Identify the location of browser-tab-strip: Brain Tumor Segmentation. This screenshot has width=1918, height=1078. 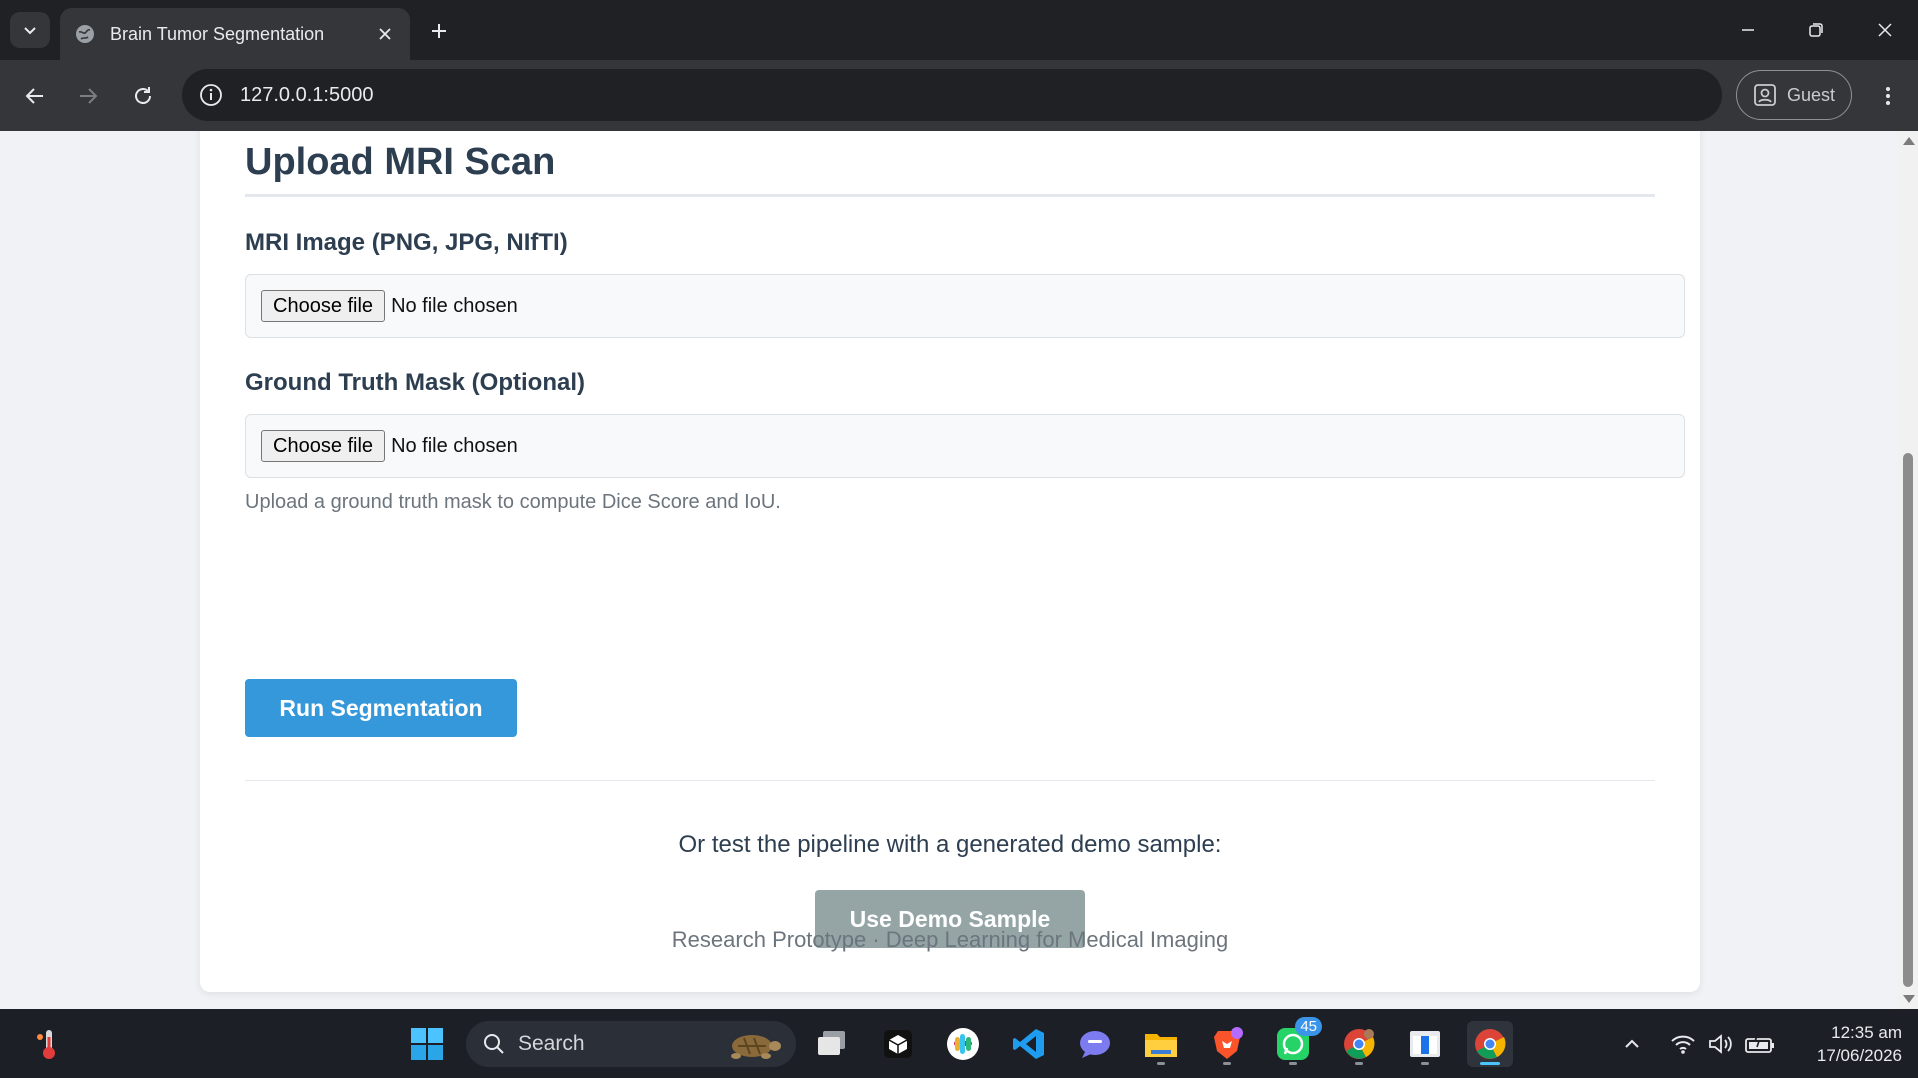
(959, 30).